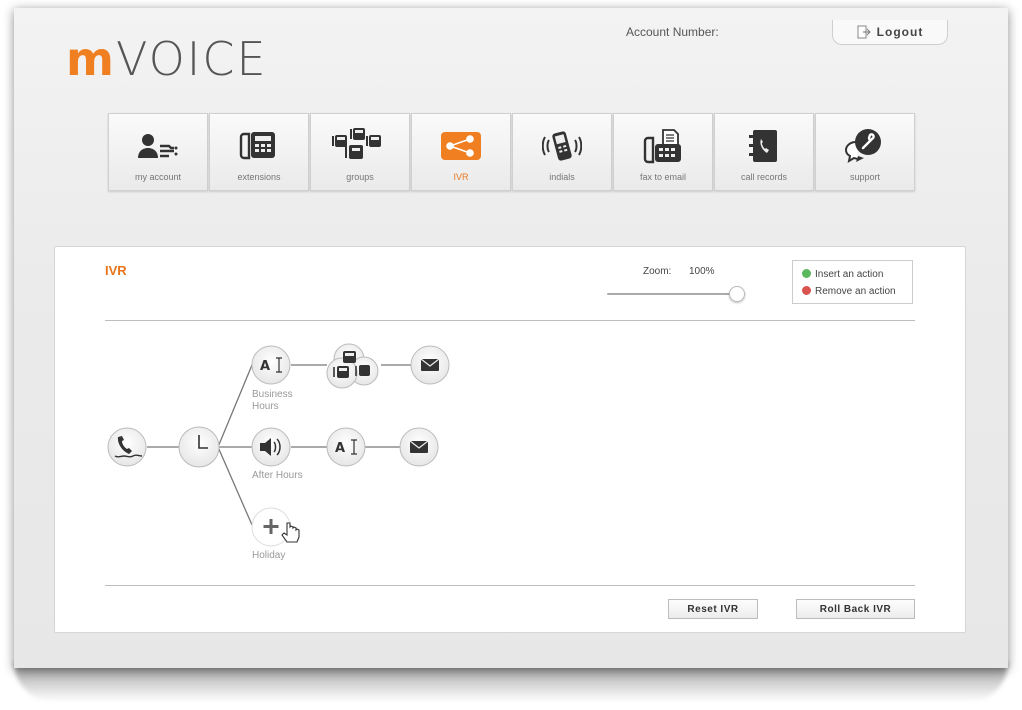 The height and width of the screenshot is (710, 1022). I want to click on fax-icon, so click(662, 146).